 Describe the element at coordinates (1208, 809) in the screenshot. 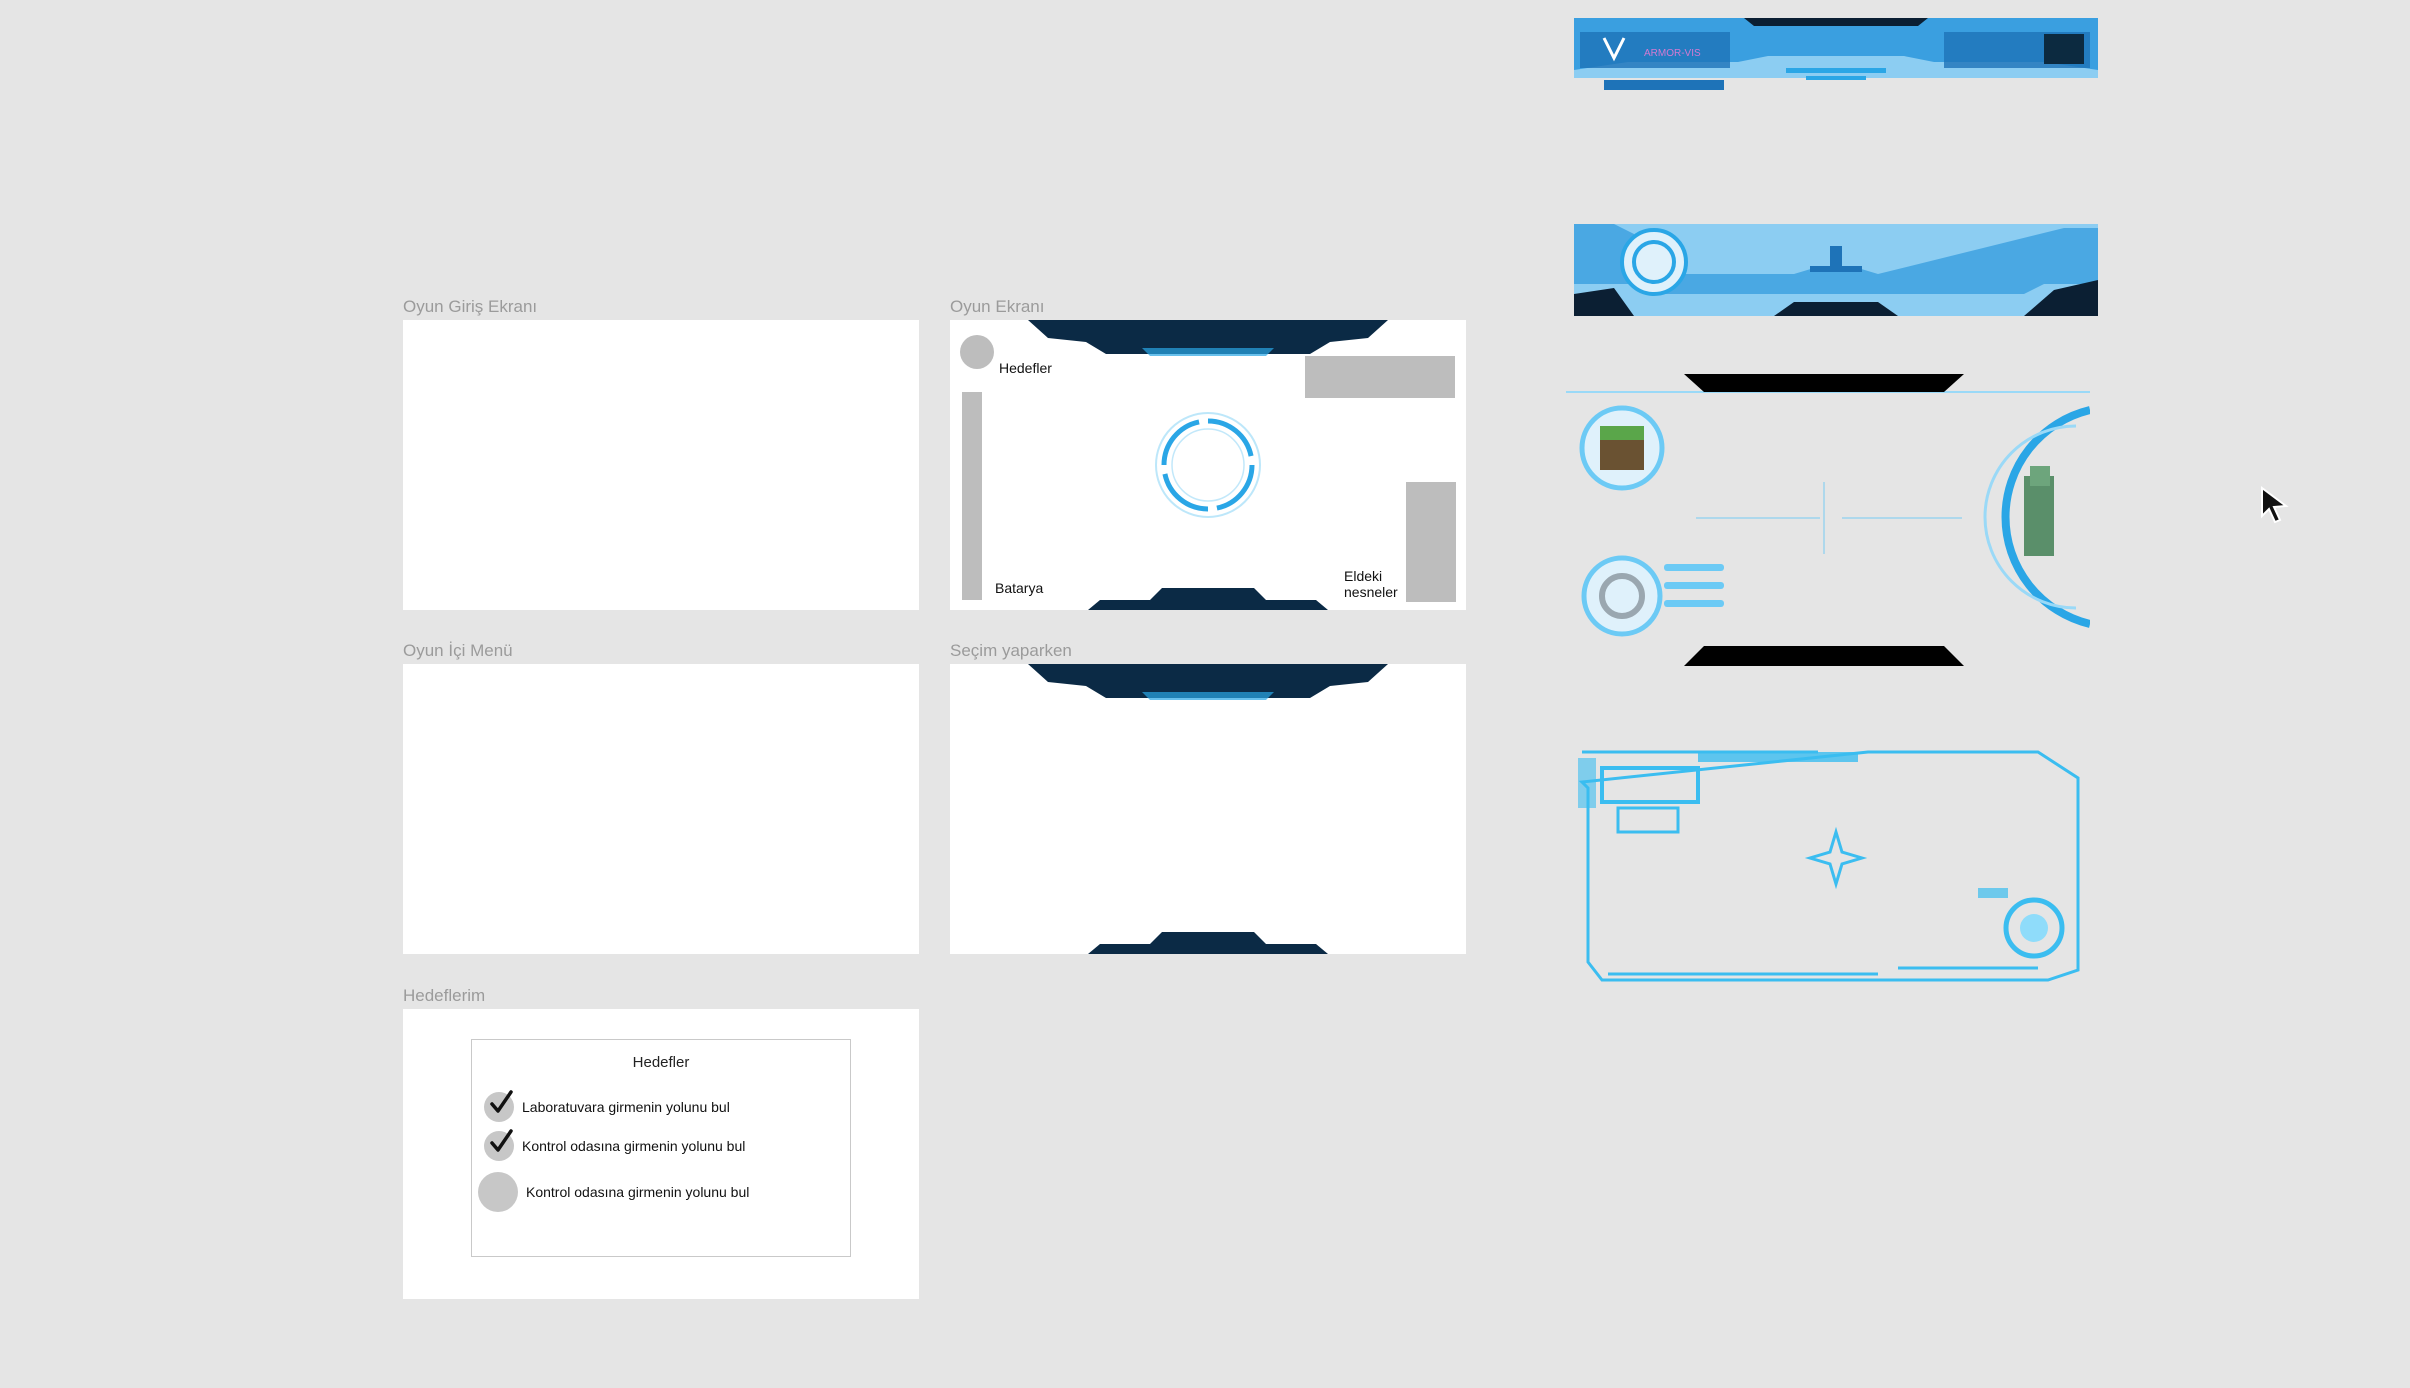

I see `frame-selecting` at that location.